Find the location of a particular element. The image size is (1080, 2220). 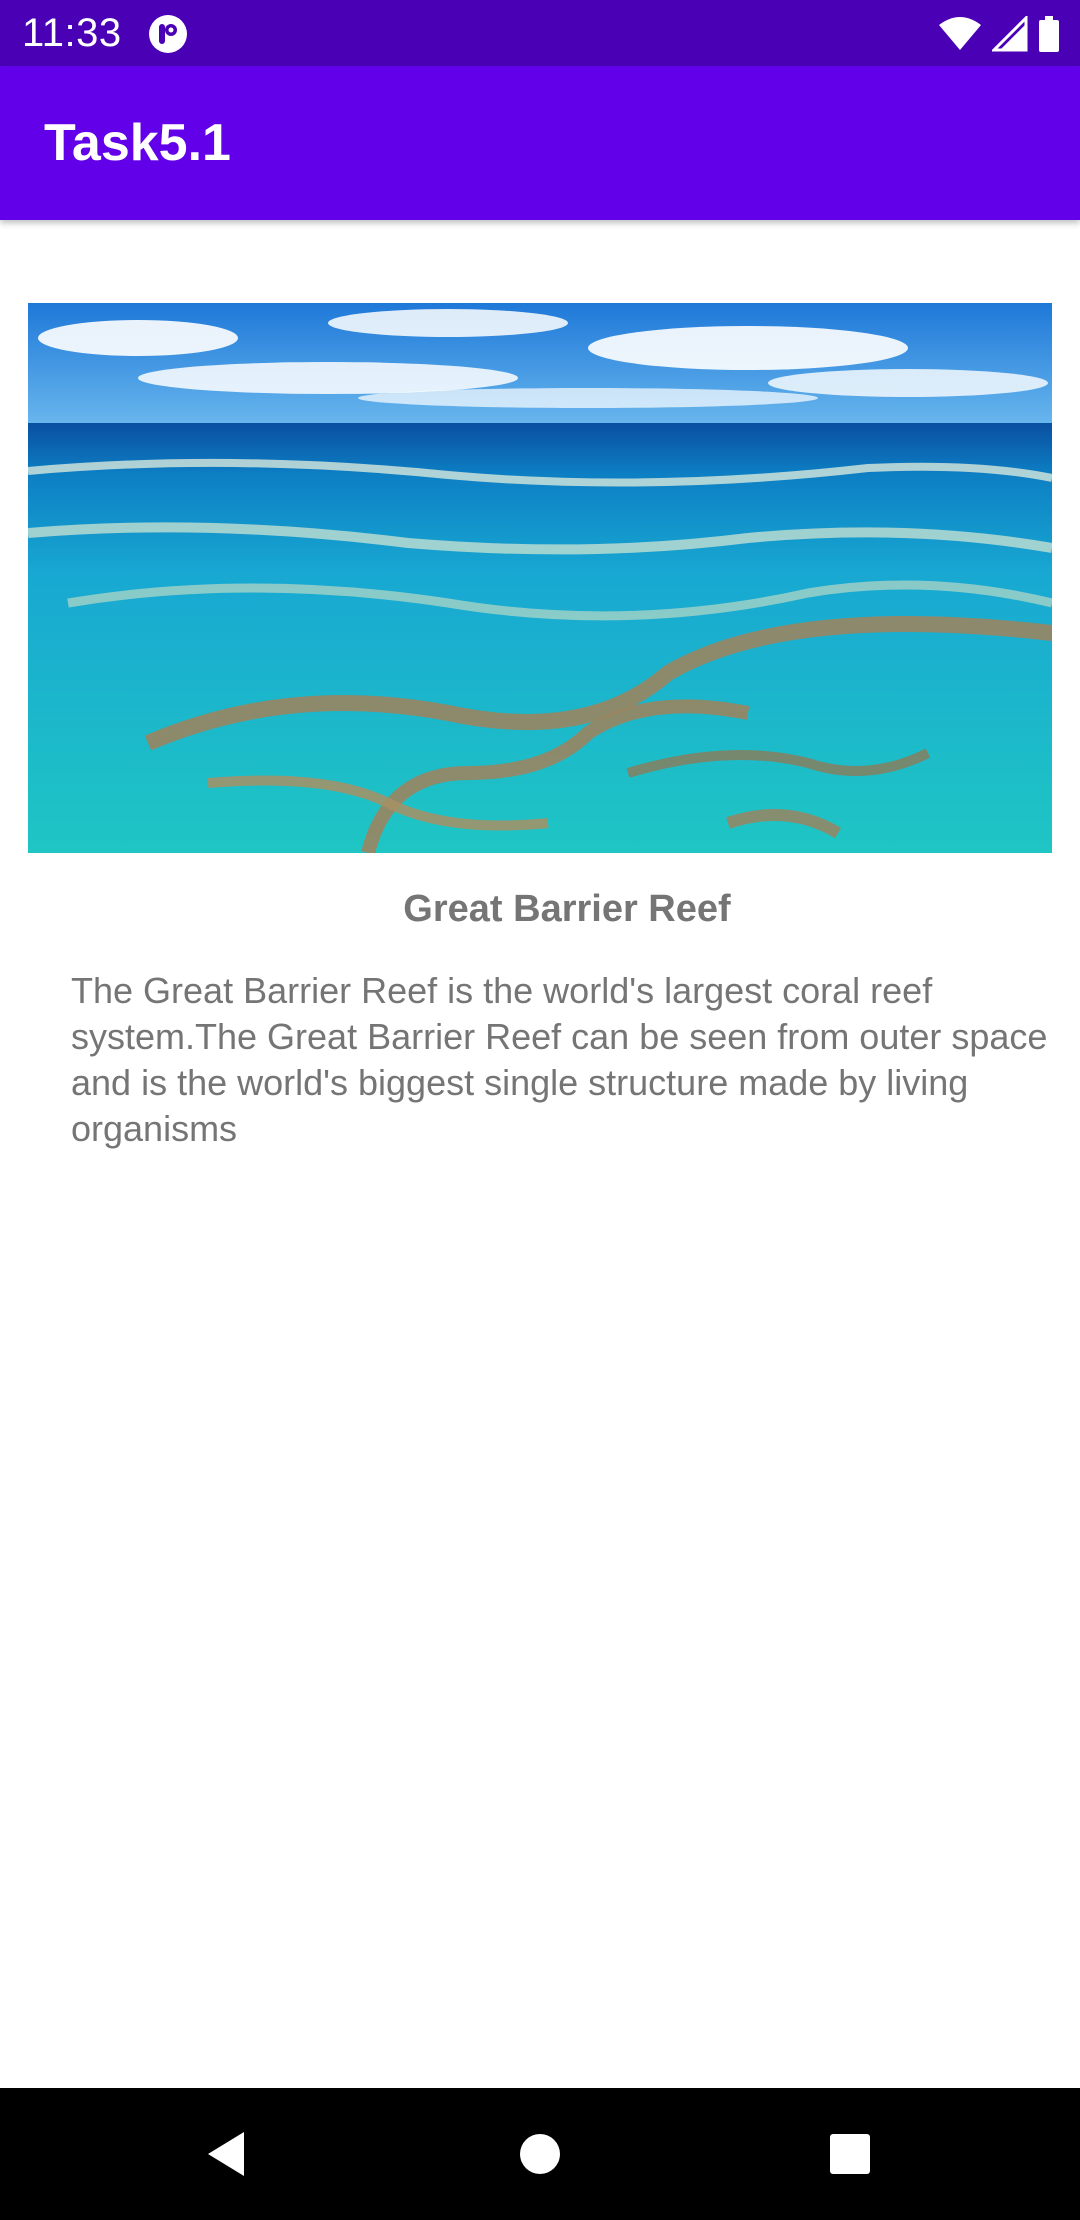

navigation-bar is located at coordinates (540, 2154).